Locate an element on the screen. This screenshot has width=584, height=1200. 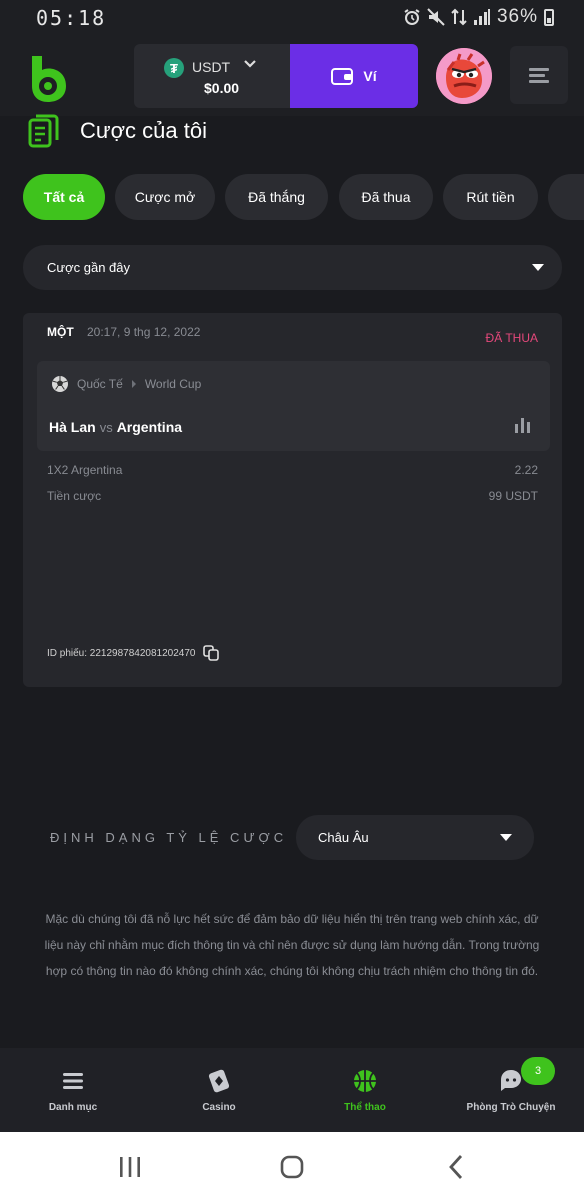
bet-filter-tabs: Tất cả Cược mở Đã thắng Đã thua Rút tiền is located at coordinates (303, 197).